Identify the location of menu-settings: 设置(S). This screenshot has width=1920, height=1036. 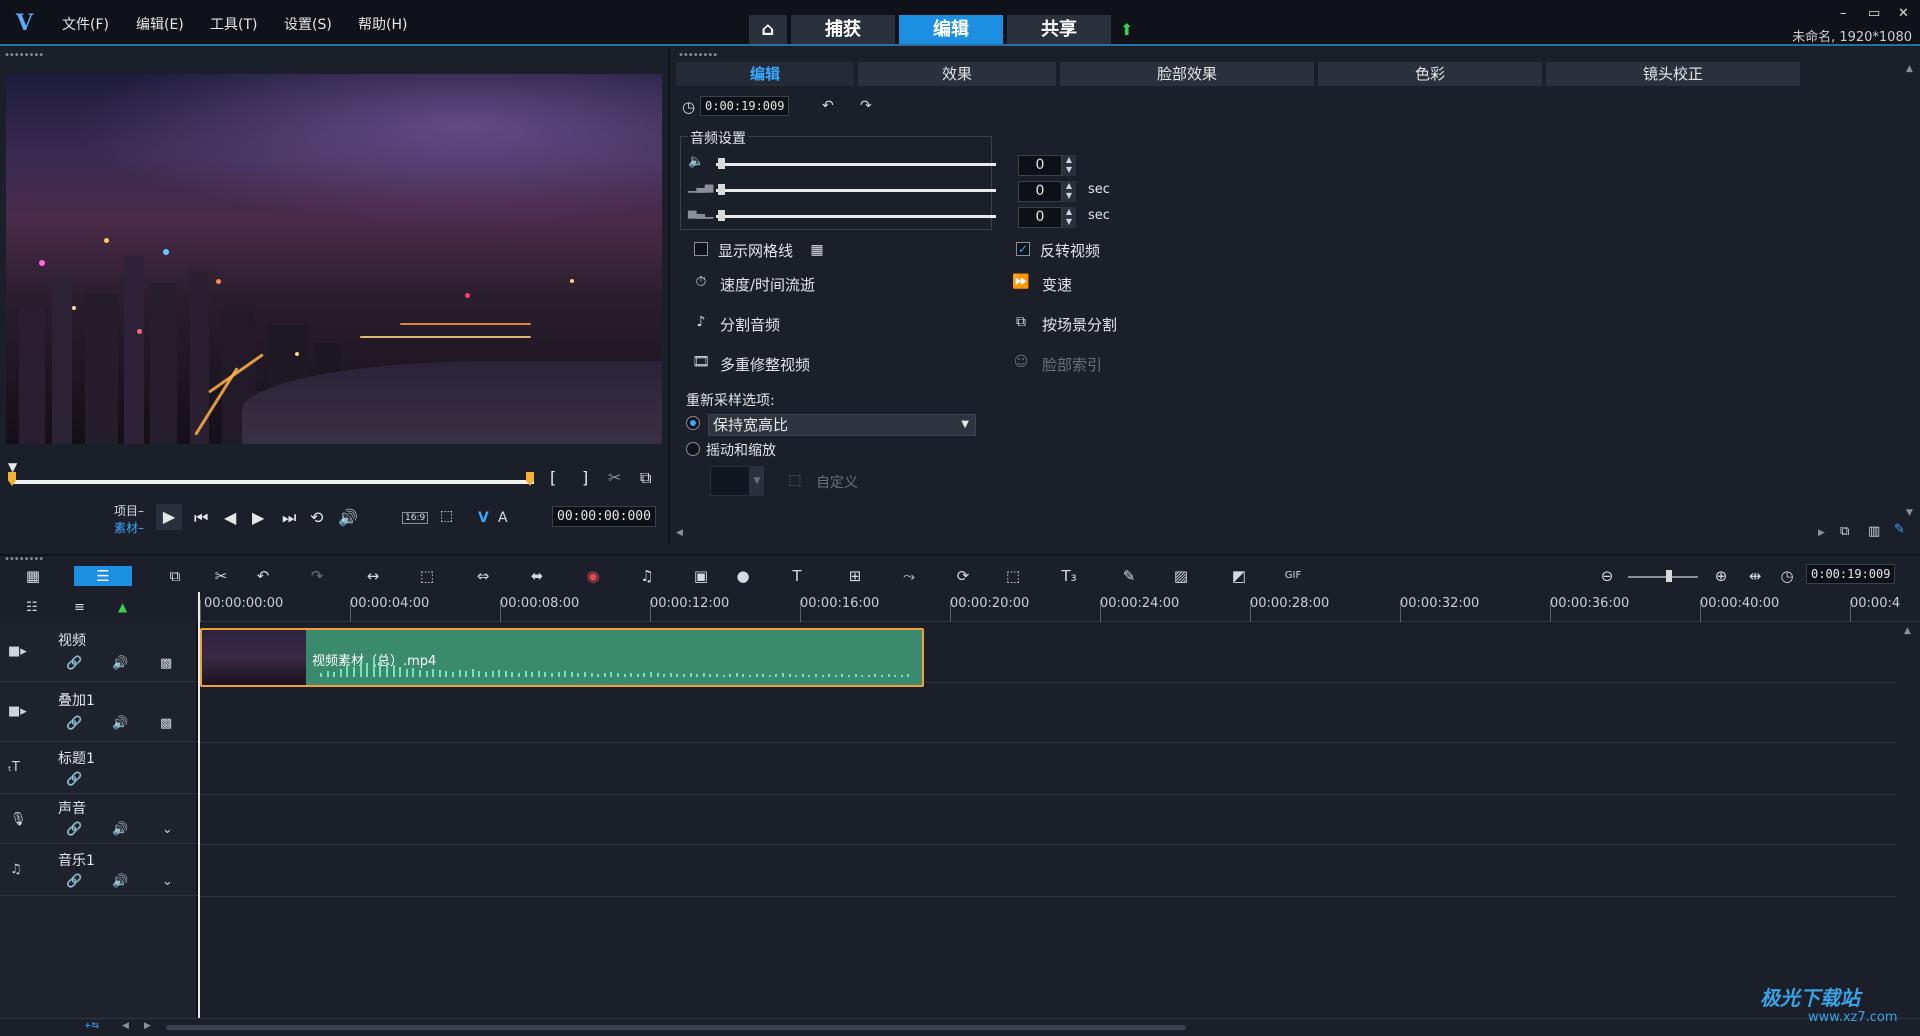
(308, 24).